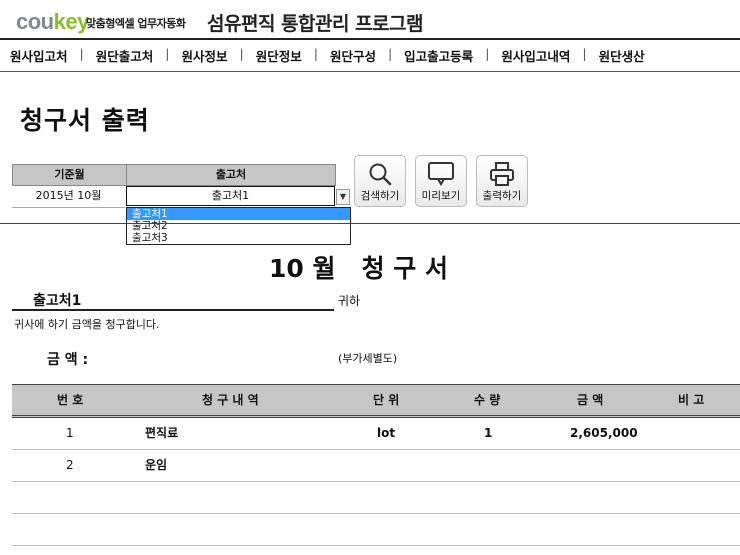  I want to click on filter-underline, so click(68, 207).